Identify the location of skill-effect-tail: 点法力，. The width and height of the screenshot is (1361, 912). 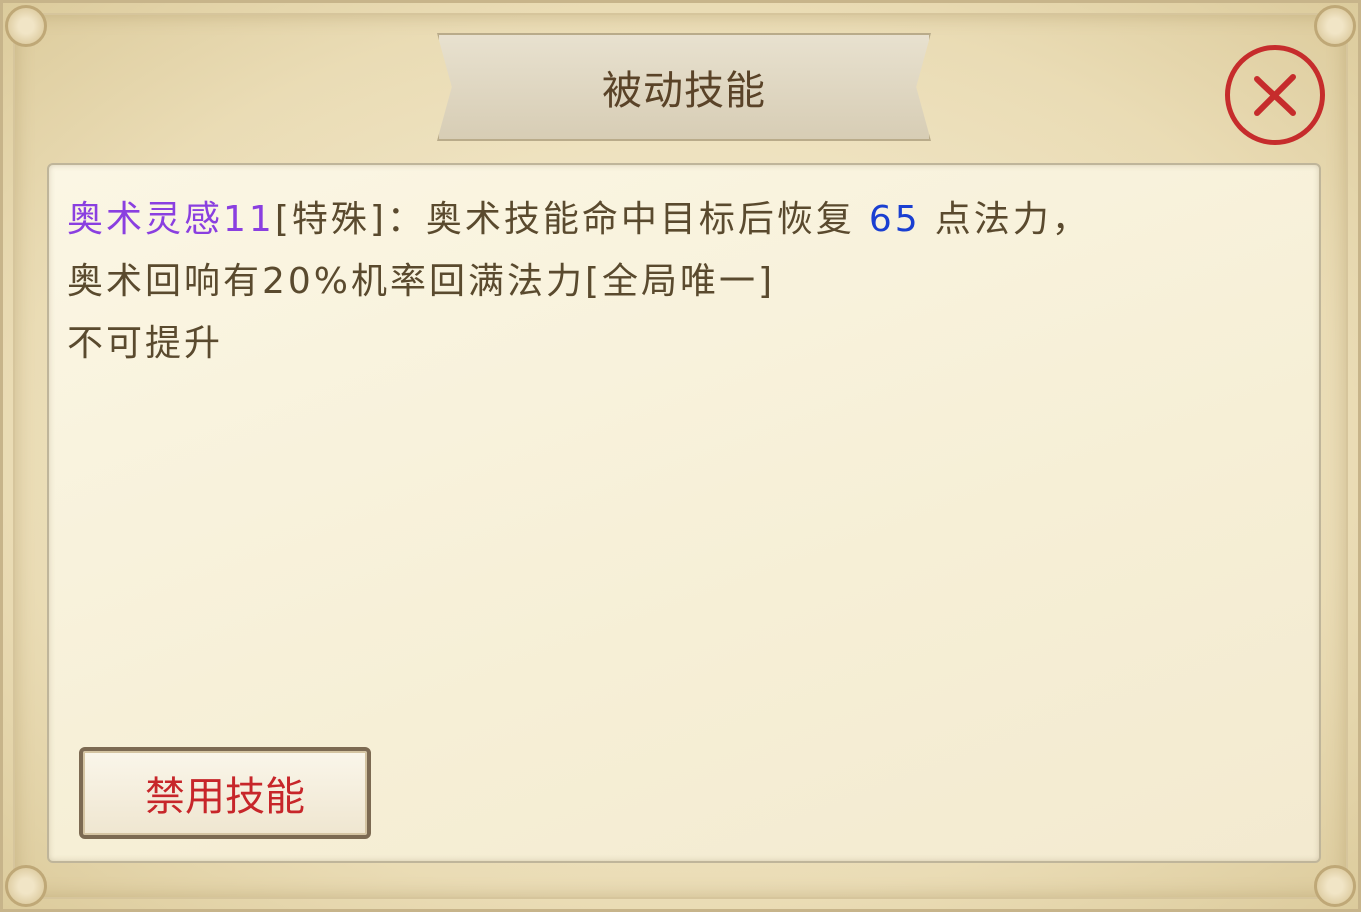
(1012, 219).